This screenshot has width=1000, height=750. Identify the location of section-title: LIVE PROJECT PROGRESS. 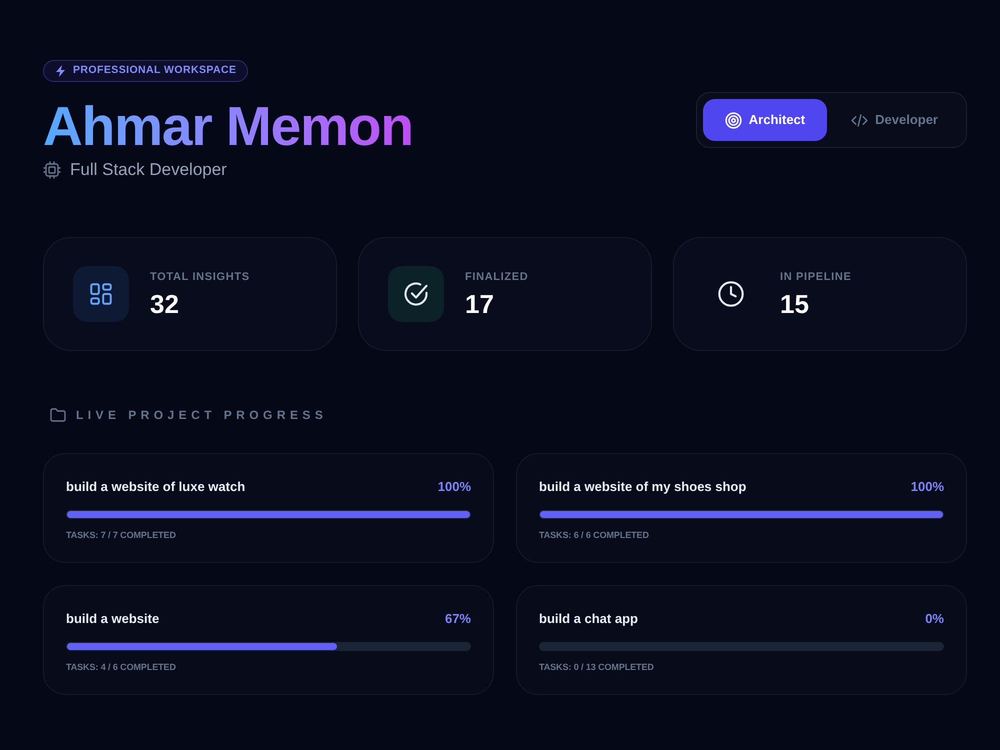
(202, 415).